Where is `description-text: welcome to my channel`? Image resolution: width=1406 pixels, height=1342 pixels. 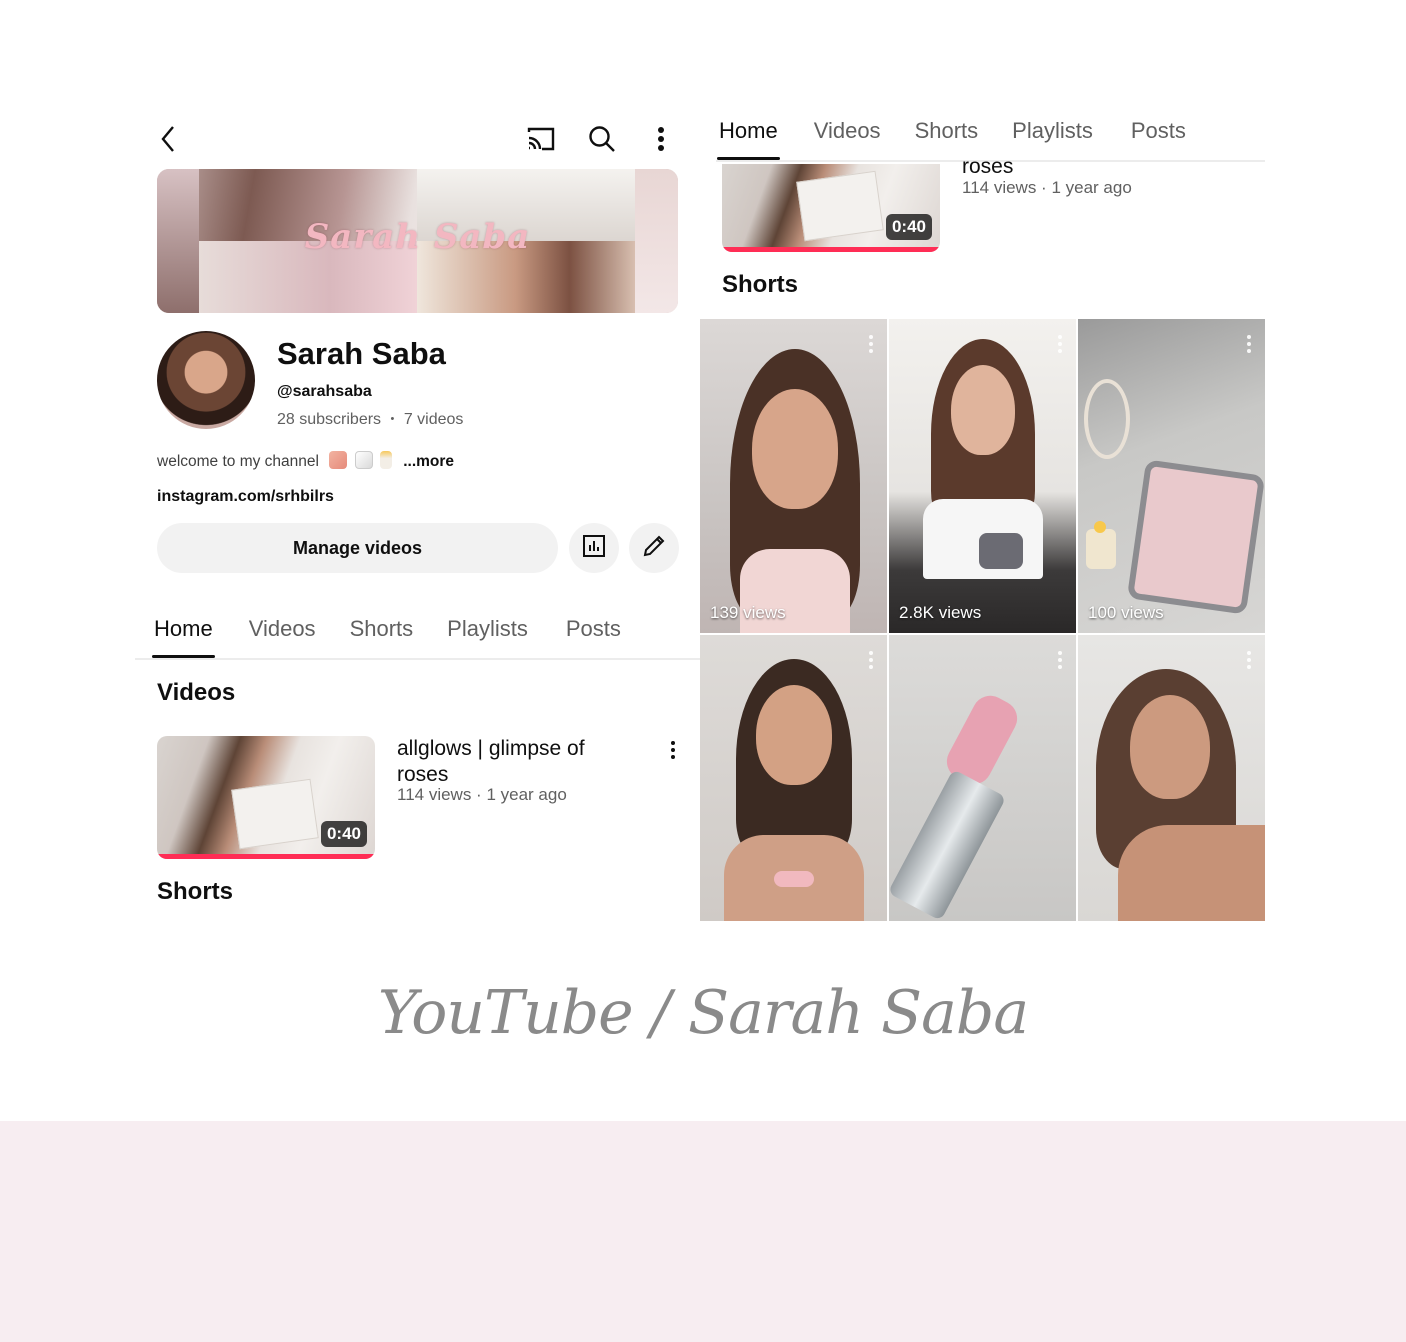 description-text: welcome to my channel is located at coordinates (238, 461).